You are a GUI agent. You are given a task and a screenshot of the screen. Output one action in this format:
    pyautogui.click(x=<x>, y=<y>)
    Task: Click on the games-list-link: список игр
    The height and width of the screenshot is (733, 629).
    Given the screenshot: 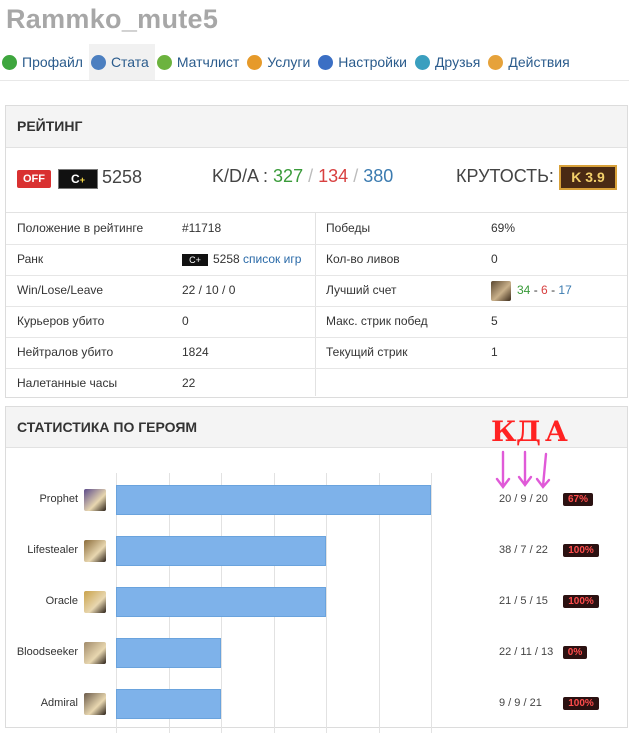 What is the action you would take?
    pyautogui.click(x=272, y=259)
    